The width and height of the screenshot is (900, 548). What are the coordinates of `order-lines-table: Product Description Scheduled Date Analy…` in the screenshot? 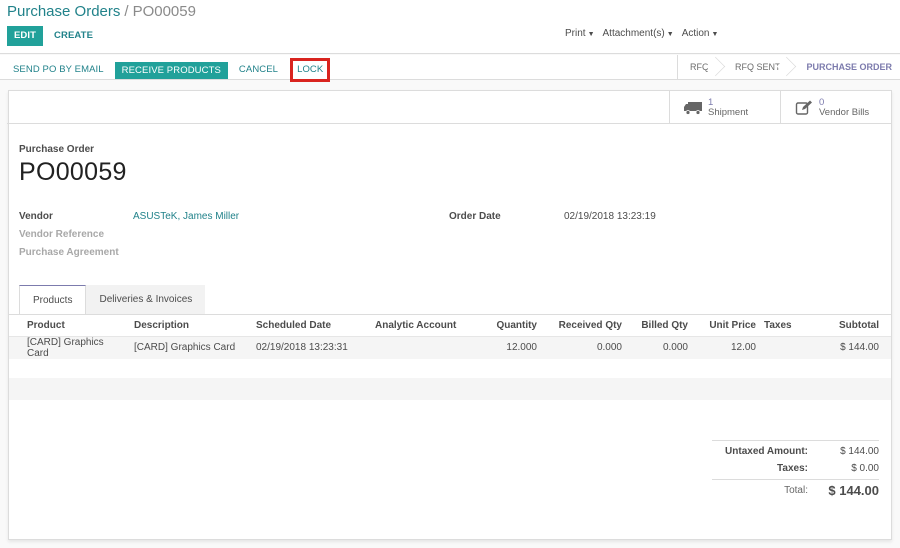 It's located at (450, 337).